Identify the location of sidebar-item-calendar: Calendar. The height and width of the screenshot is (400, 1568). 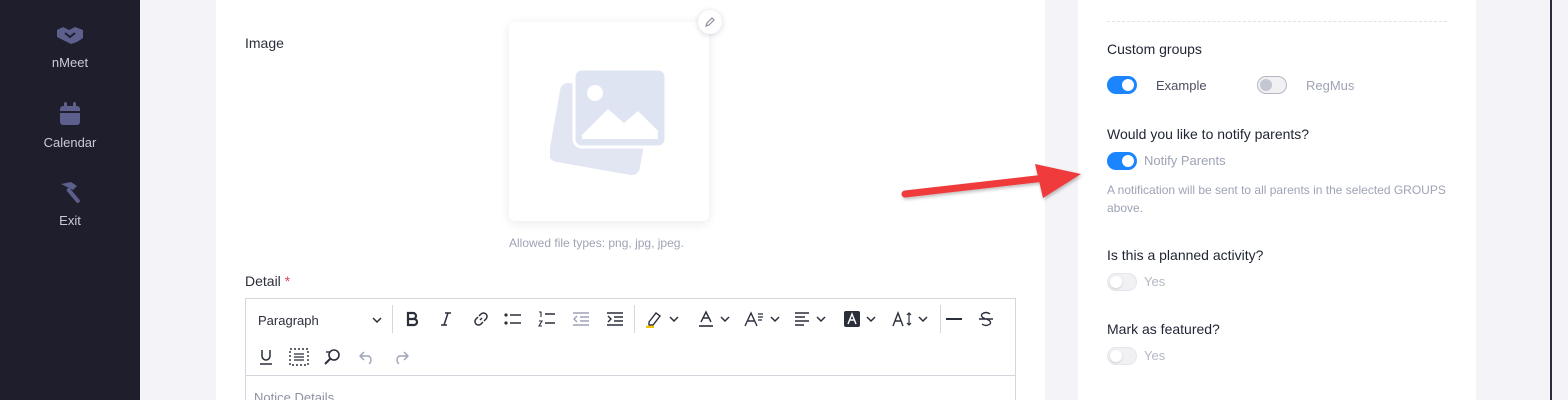
(70, 126).